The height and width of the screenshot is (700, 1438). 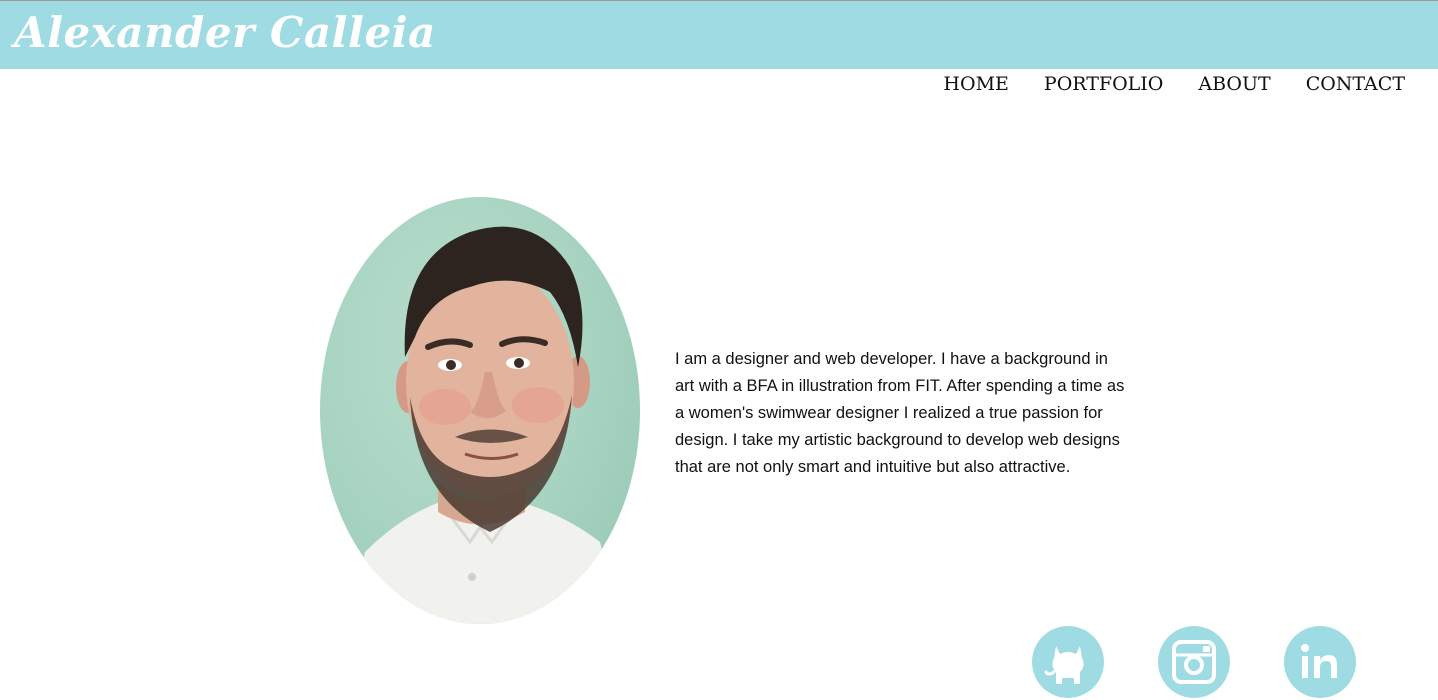 I want to click on github-link, so click(x=1068, y=662).